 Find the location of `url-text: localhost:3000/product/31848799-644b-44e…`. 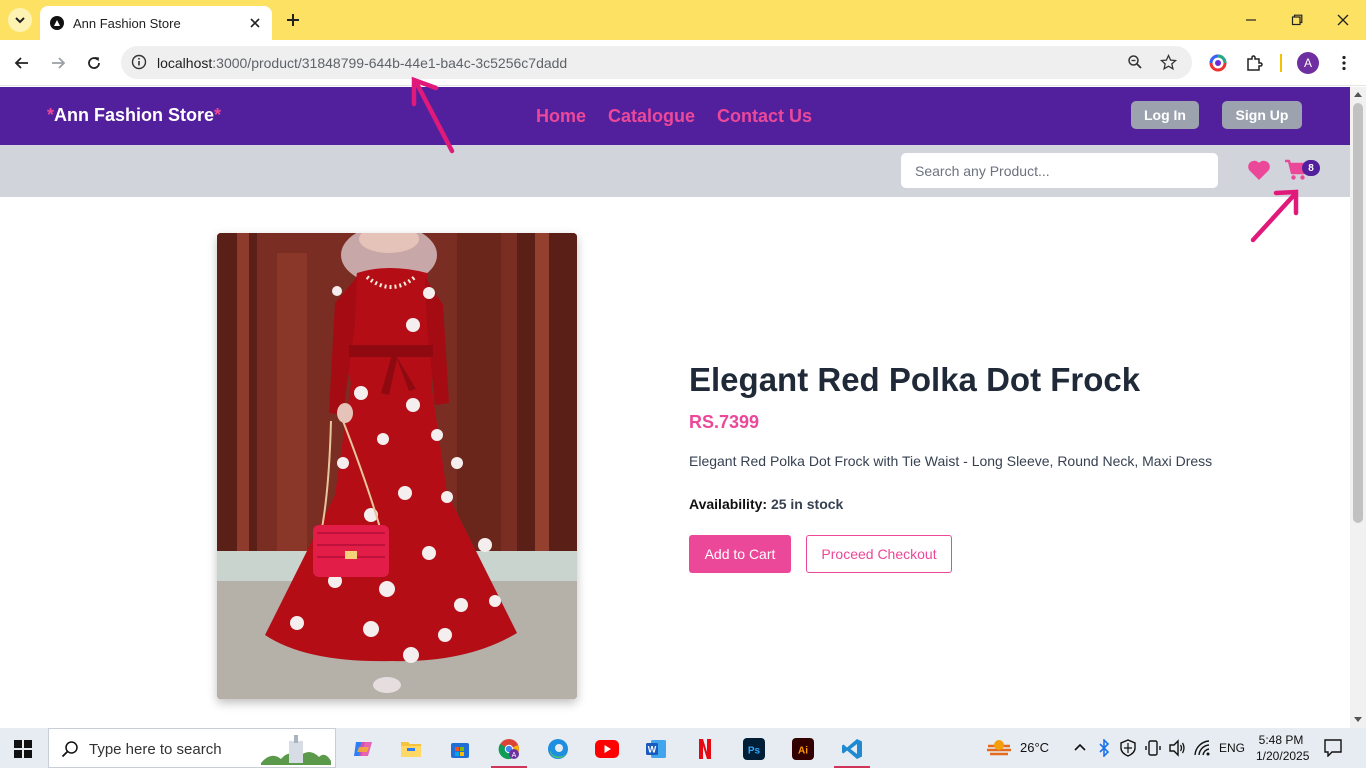

url-text: localhost:3000/product/31848799-644b-44e… is located at coordinates (362, 63).